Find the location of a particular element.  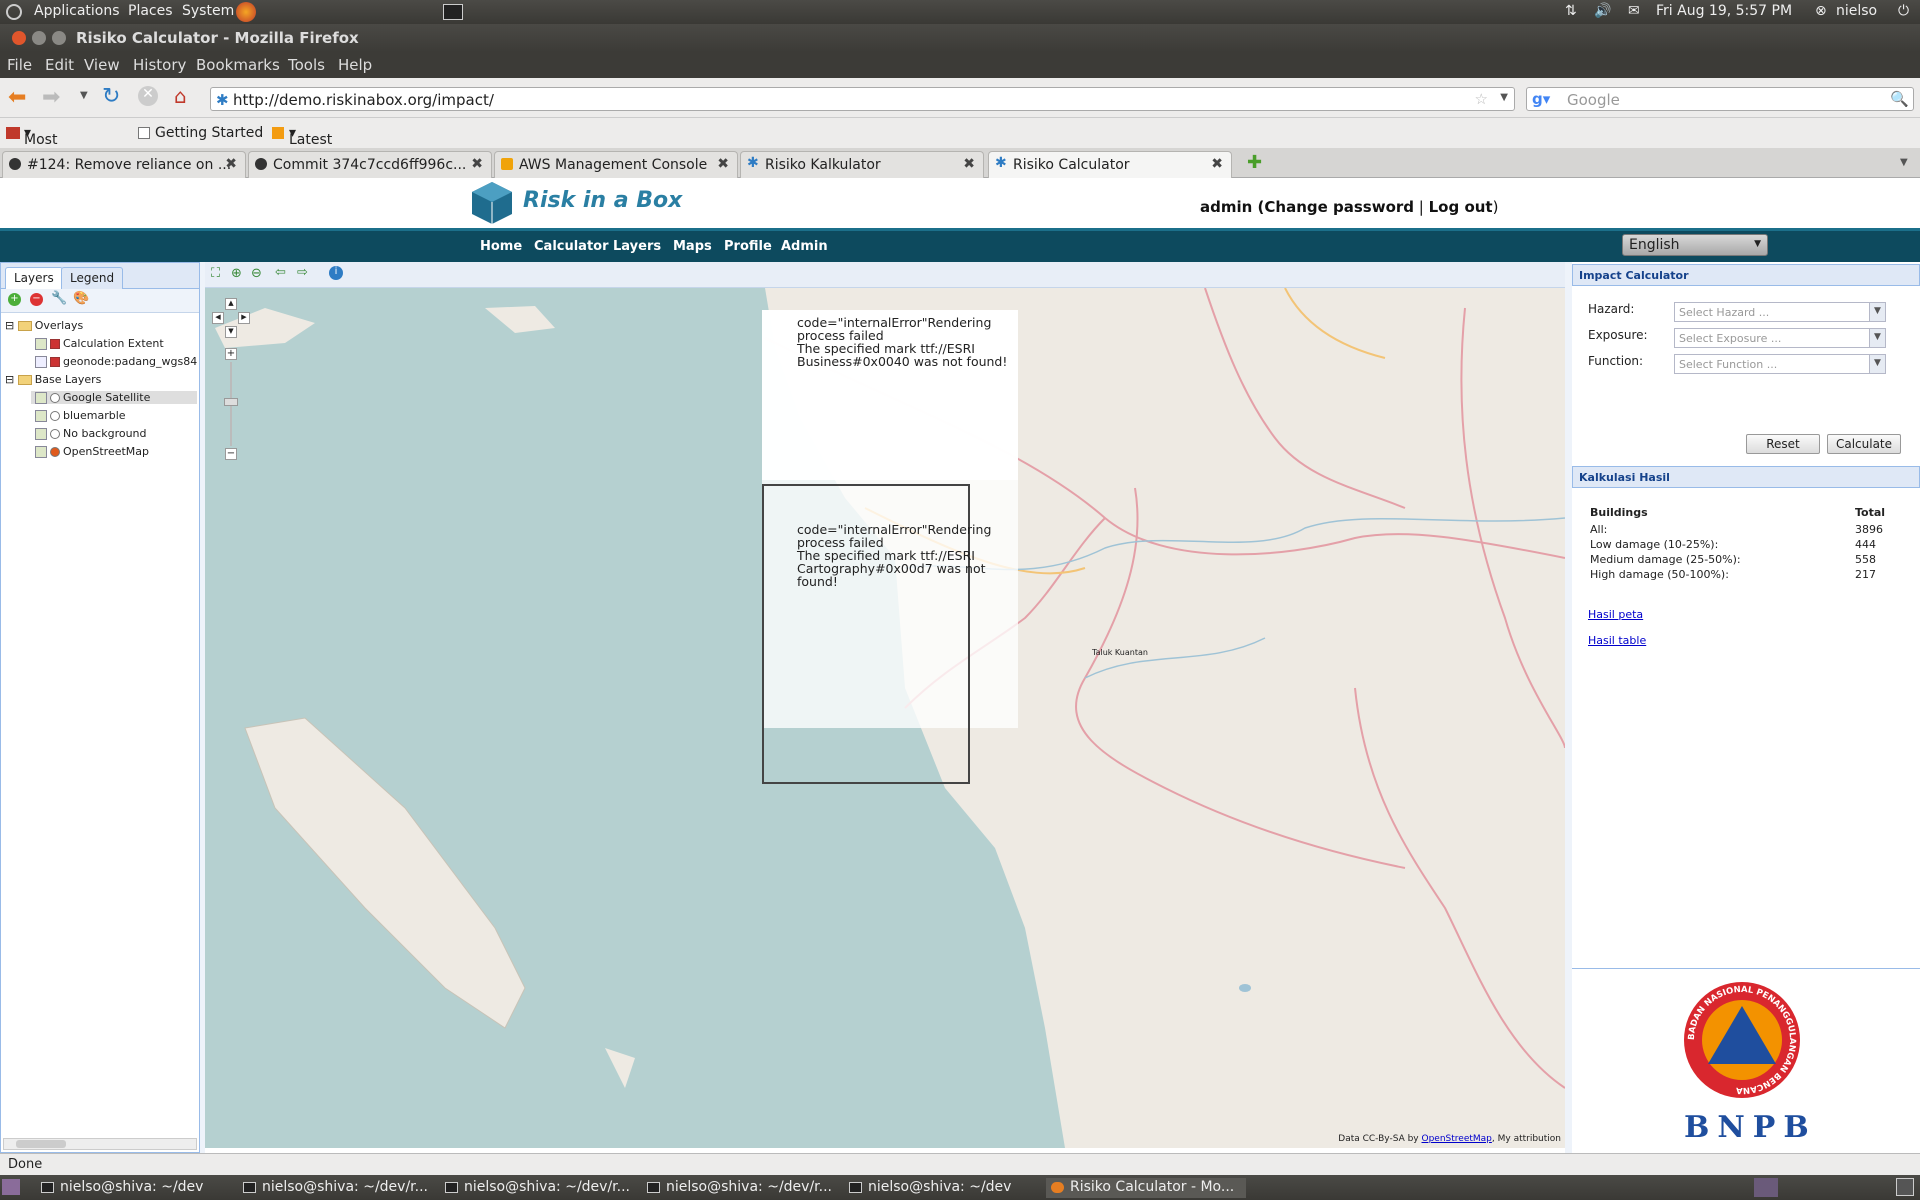

nav-profile: Profile is located at coordinates (748, 246).